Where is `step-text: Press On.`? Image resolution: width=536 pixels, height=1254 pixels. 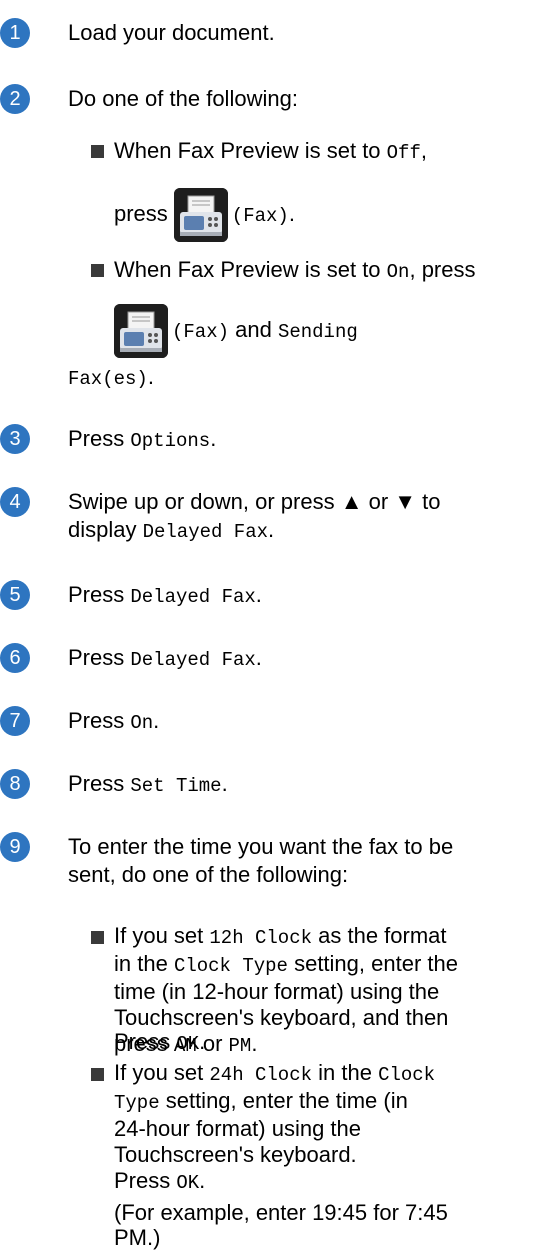 step-text: Press On. is located at coordinates (114, 721).